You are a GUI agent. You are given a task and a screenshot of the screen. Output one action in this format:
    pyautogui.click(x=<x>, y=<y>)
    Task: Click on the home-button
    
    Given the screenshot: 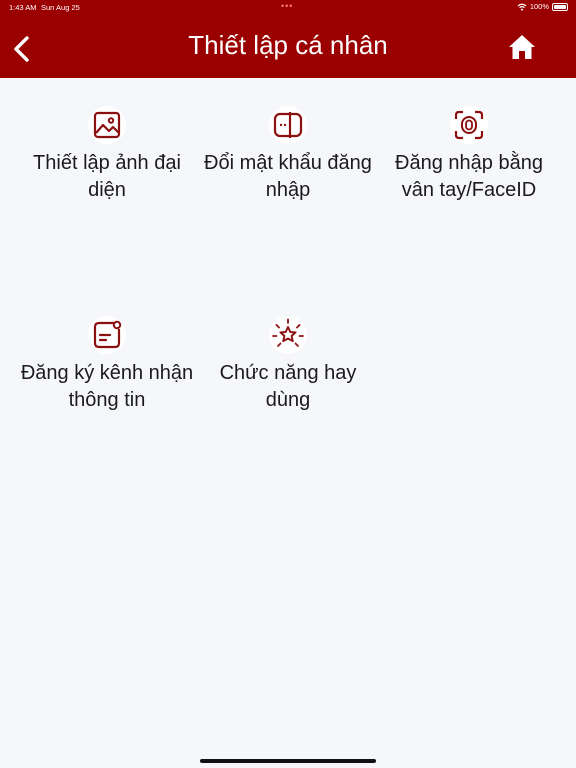 What is the action you would take?
    pyautogui.click(x=522, y=47)
    